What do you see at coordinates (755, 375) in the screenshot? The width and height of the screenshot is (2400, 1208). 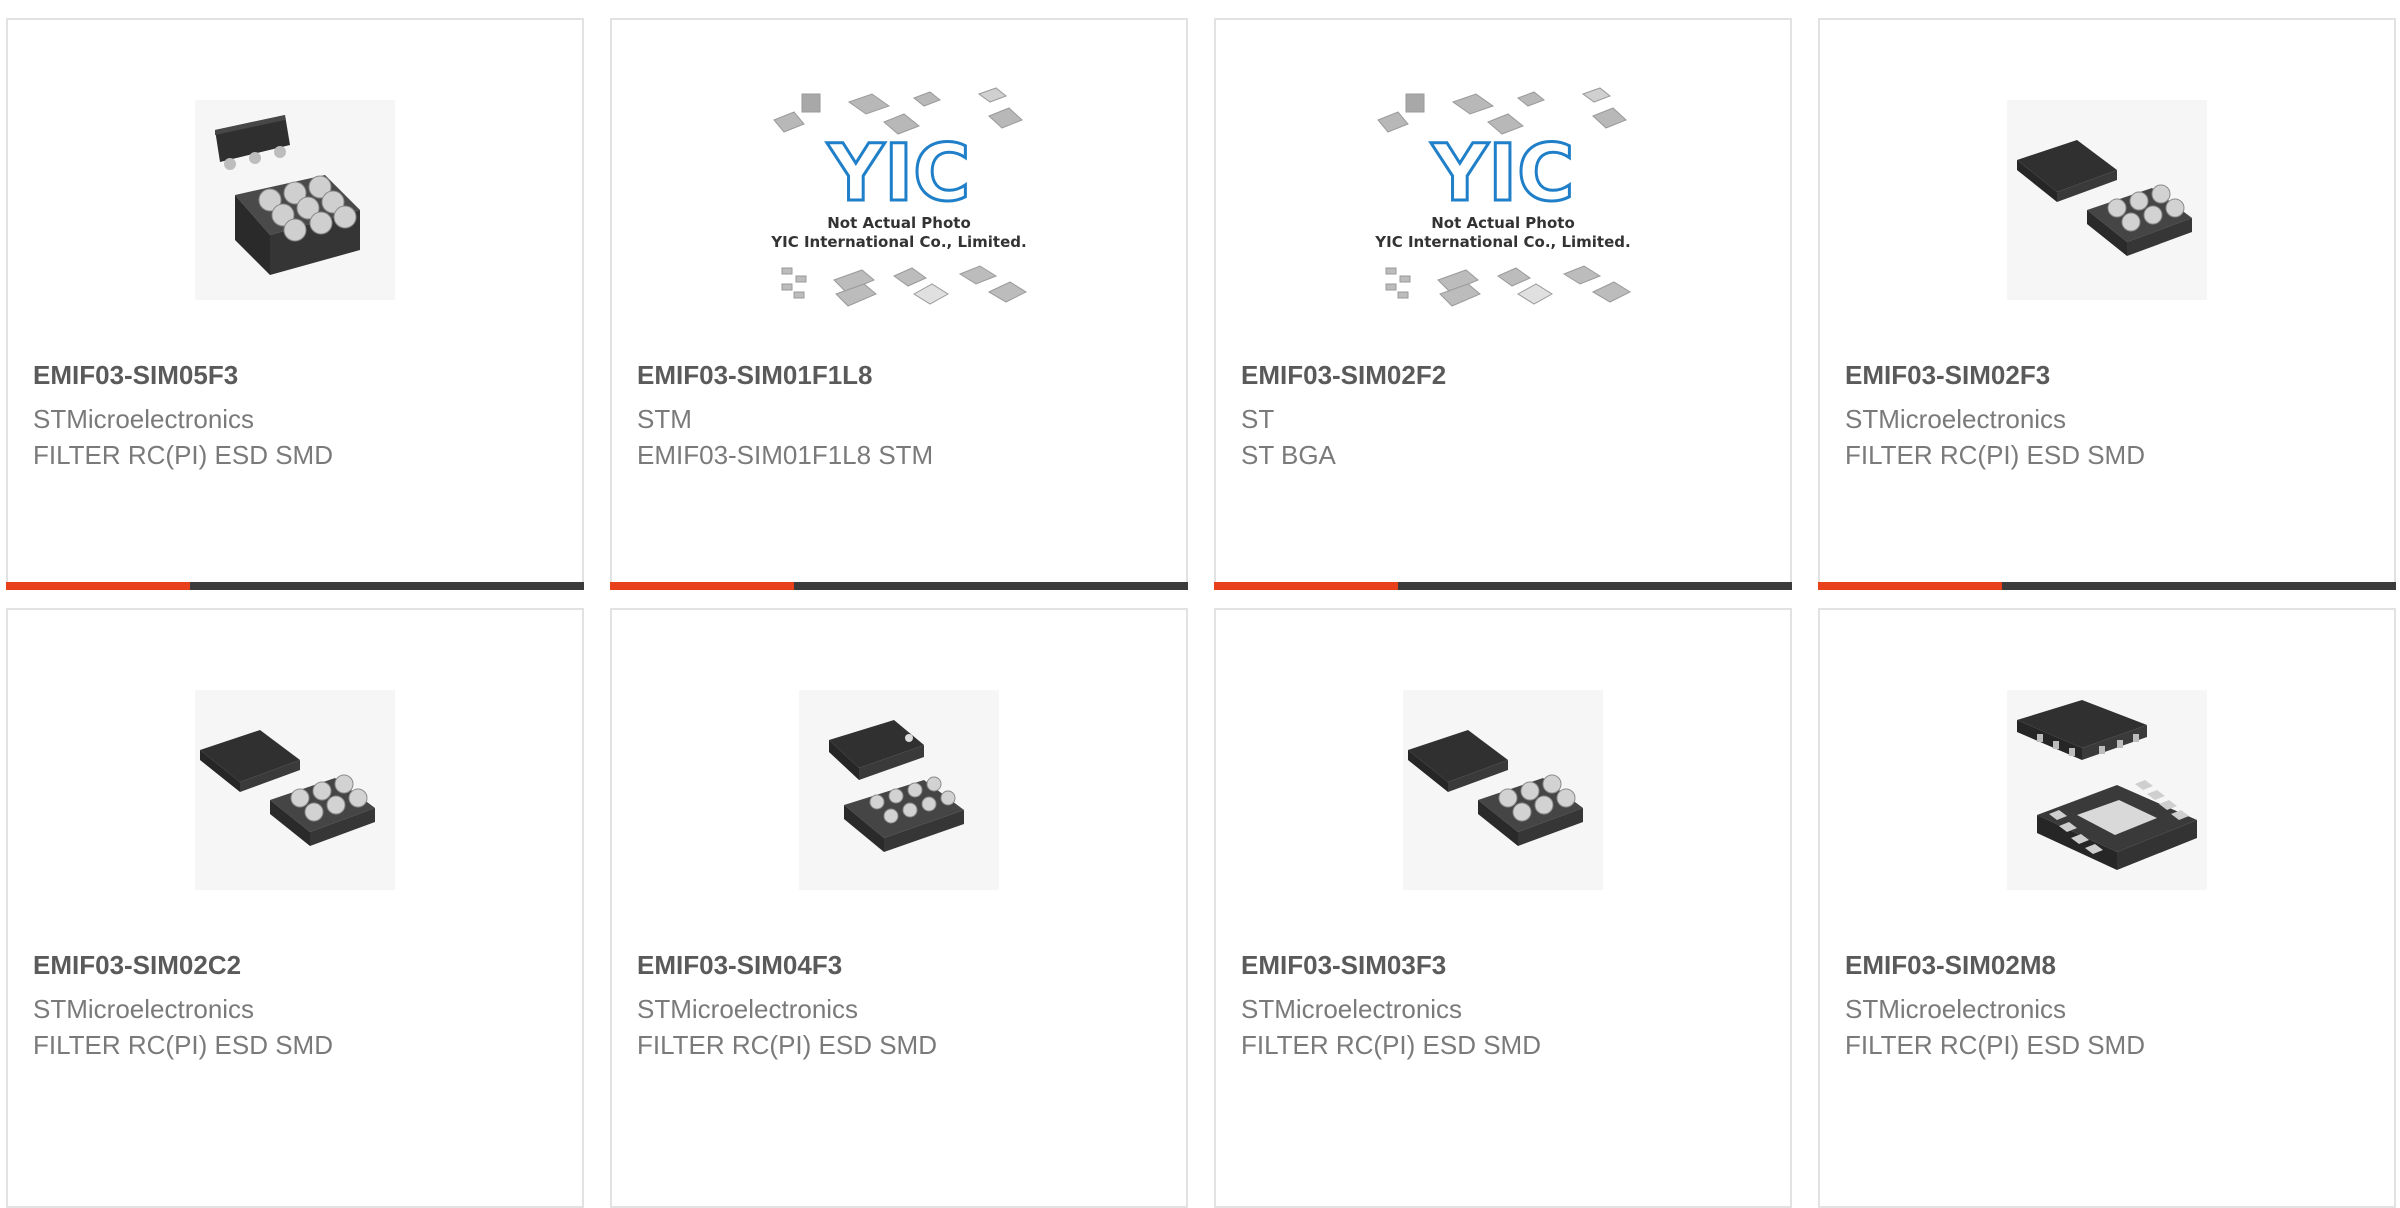 I see `product-part-number: EMIF03-SIM01F1L8` at bounding box center [755, 375].